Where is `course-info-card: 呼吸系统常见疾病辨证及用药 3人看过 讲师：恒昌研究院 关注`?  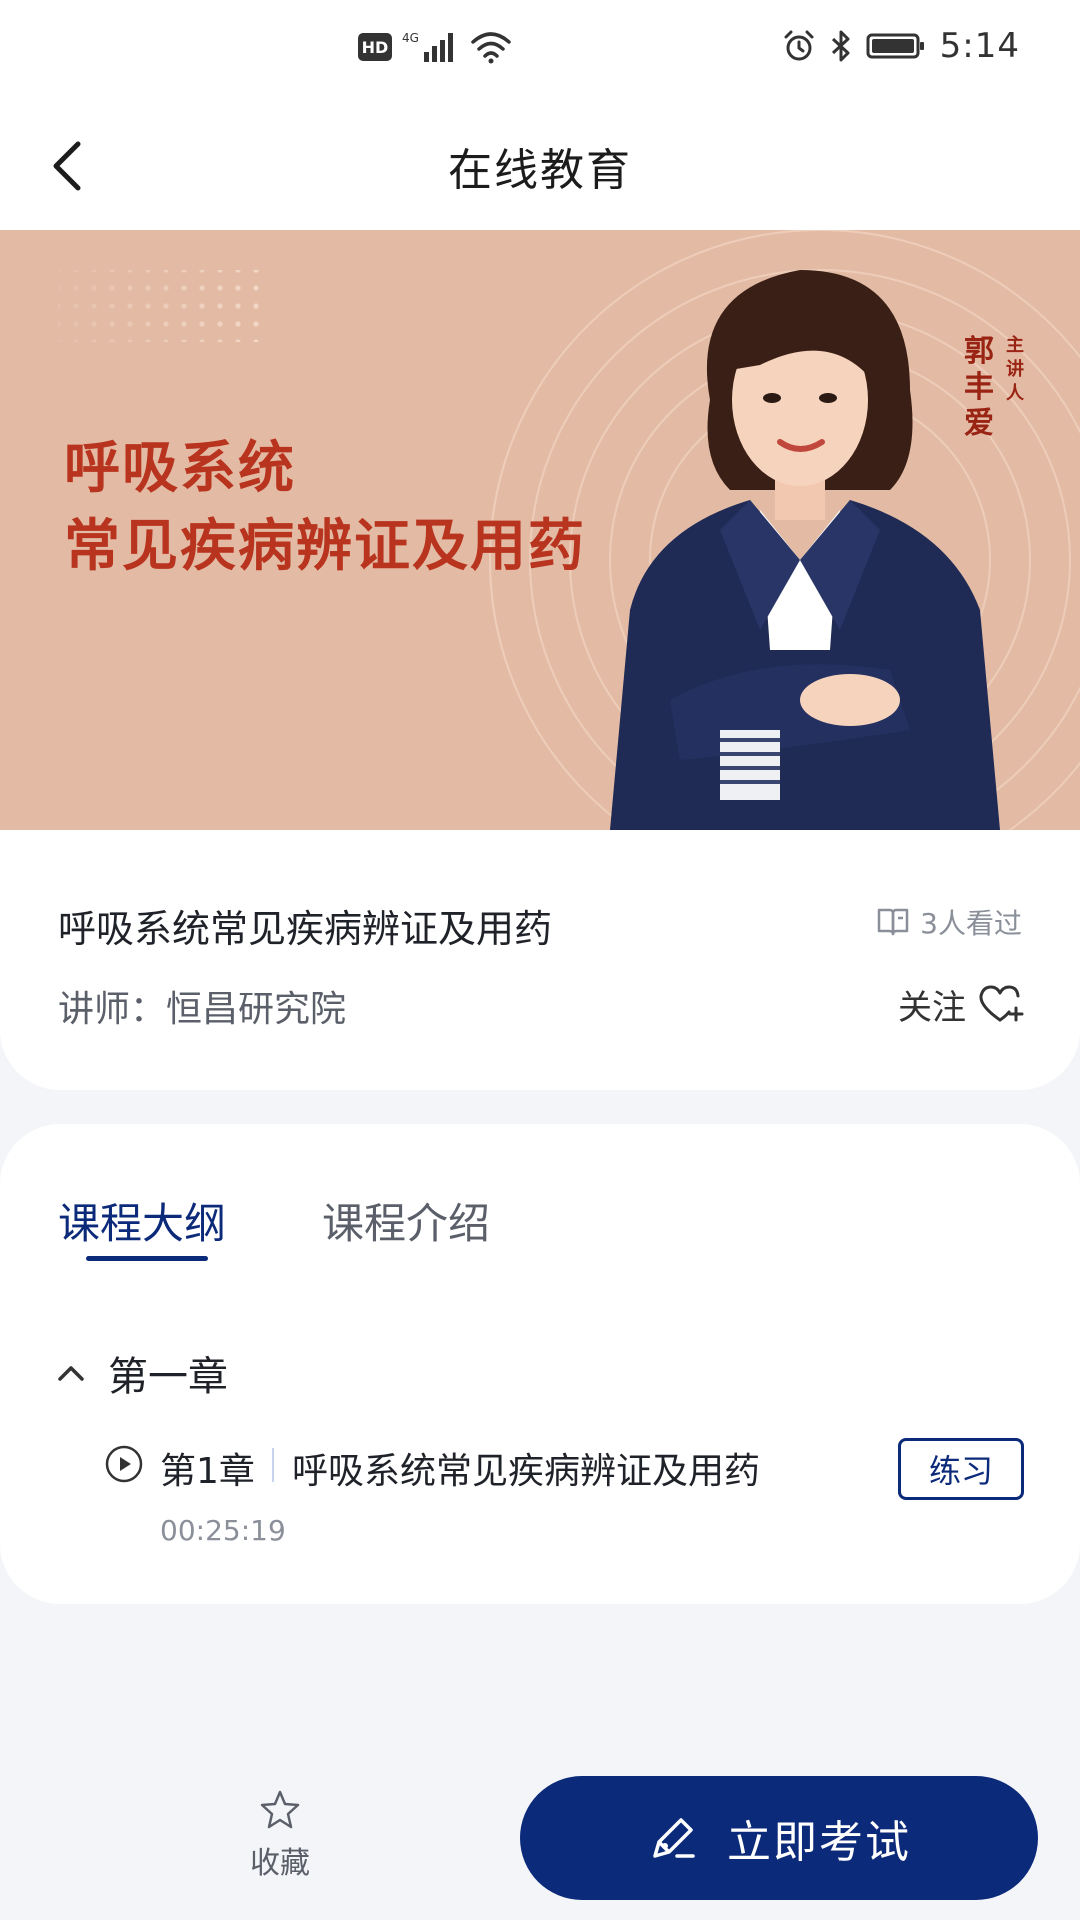
course-info-card: 呼吸系统常见疾病辨证及用药 3人看过 讲师：恒昌研究院 关注 is located at coordinates (540, 960).